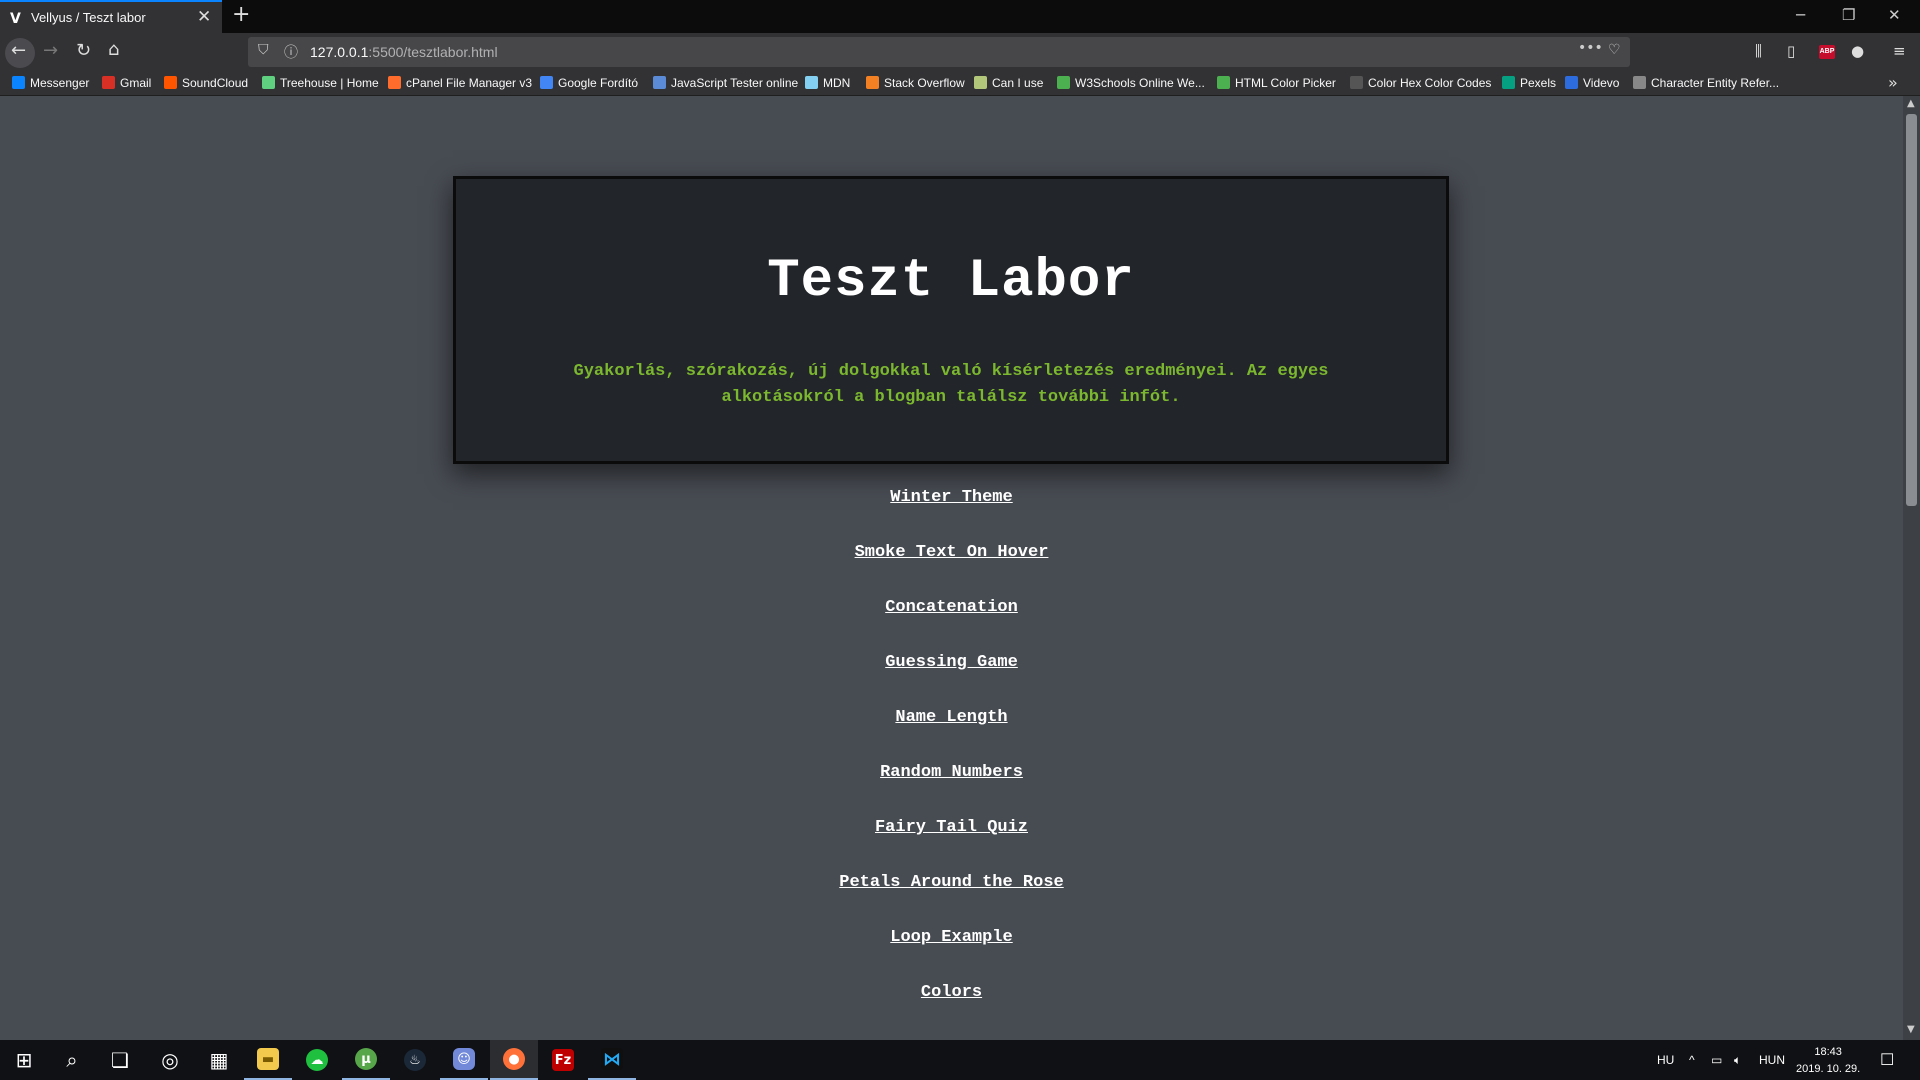  I want to click on firefox-icon: ●, so click(514, 1060).